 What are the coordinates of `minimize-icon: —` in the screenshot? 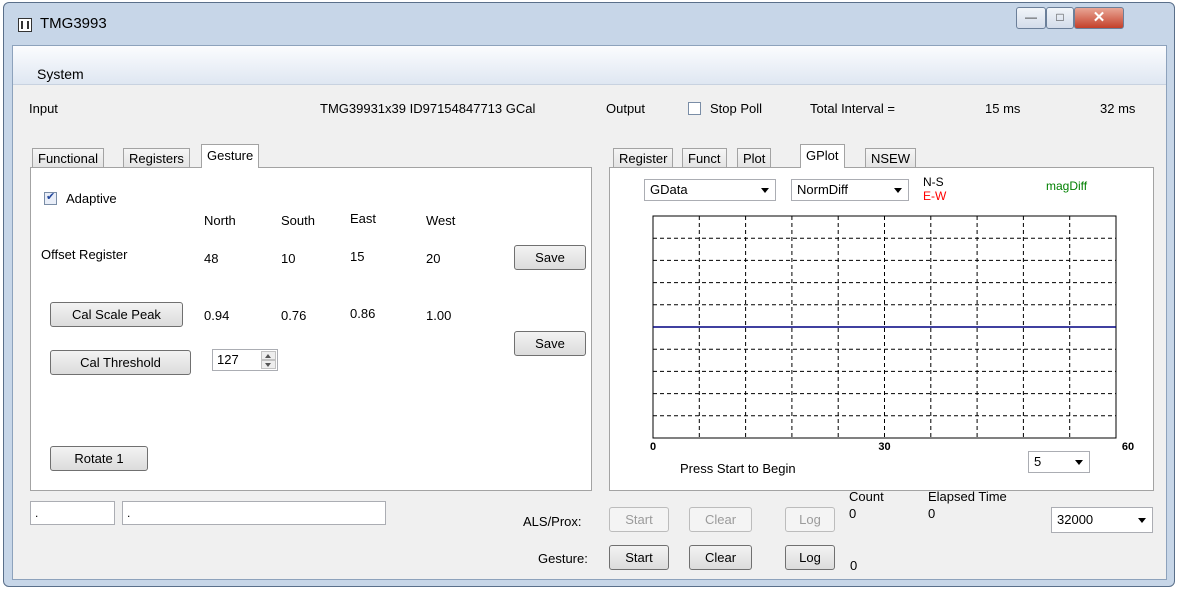 It's located at (1031, 17).